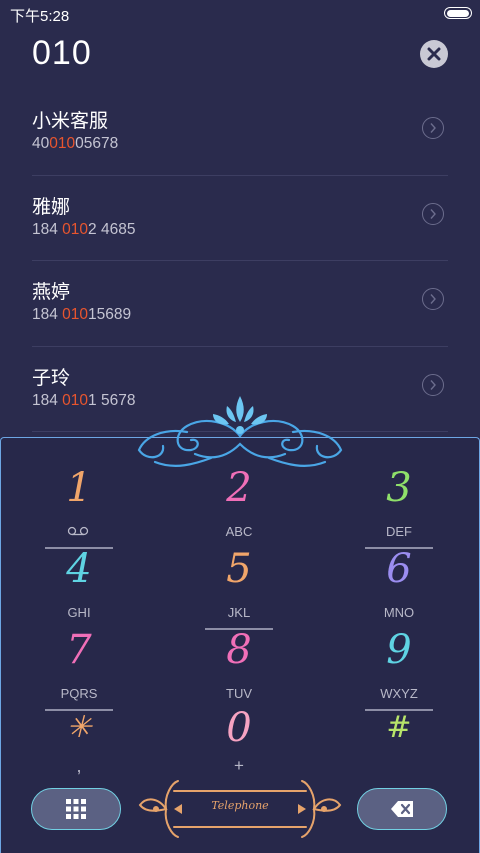  Describe the element at coordinates (240, 133) in the screenshot. I see `contact-result-item: 小米客服 4001005678` at that location.